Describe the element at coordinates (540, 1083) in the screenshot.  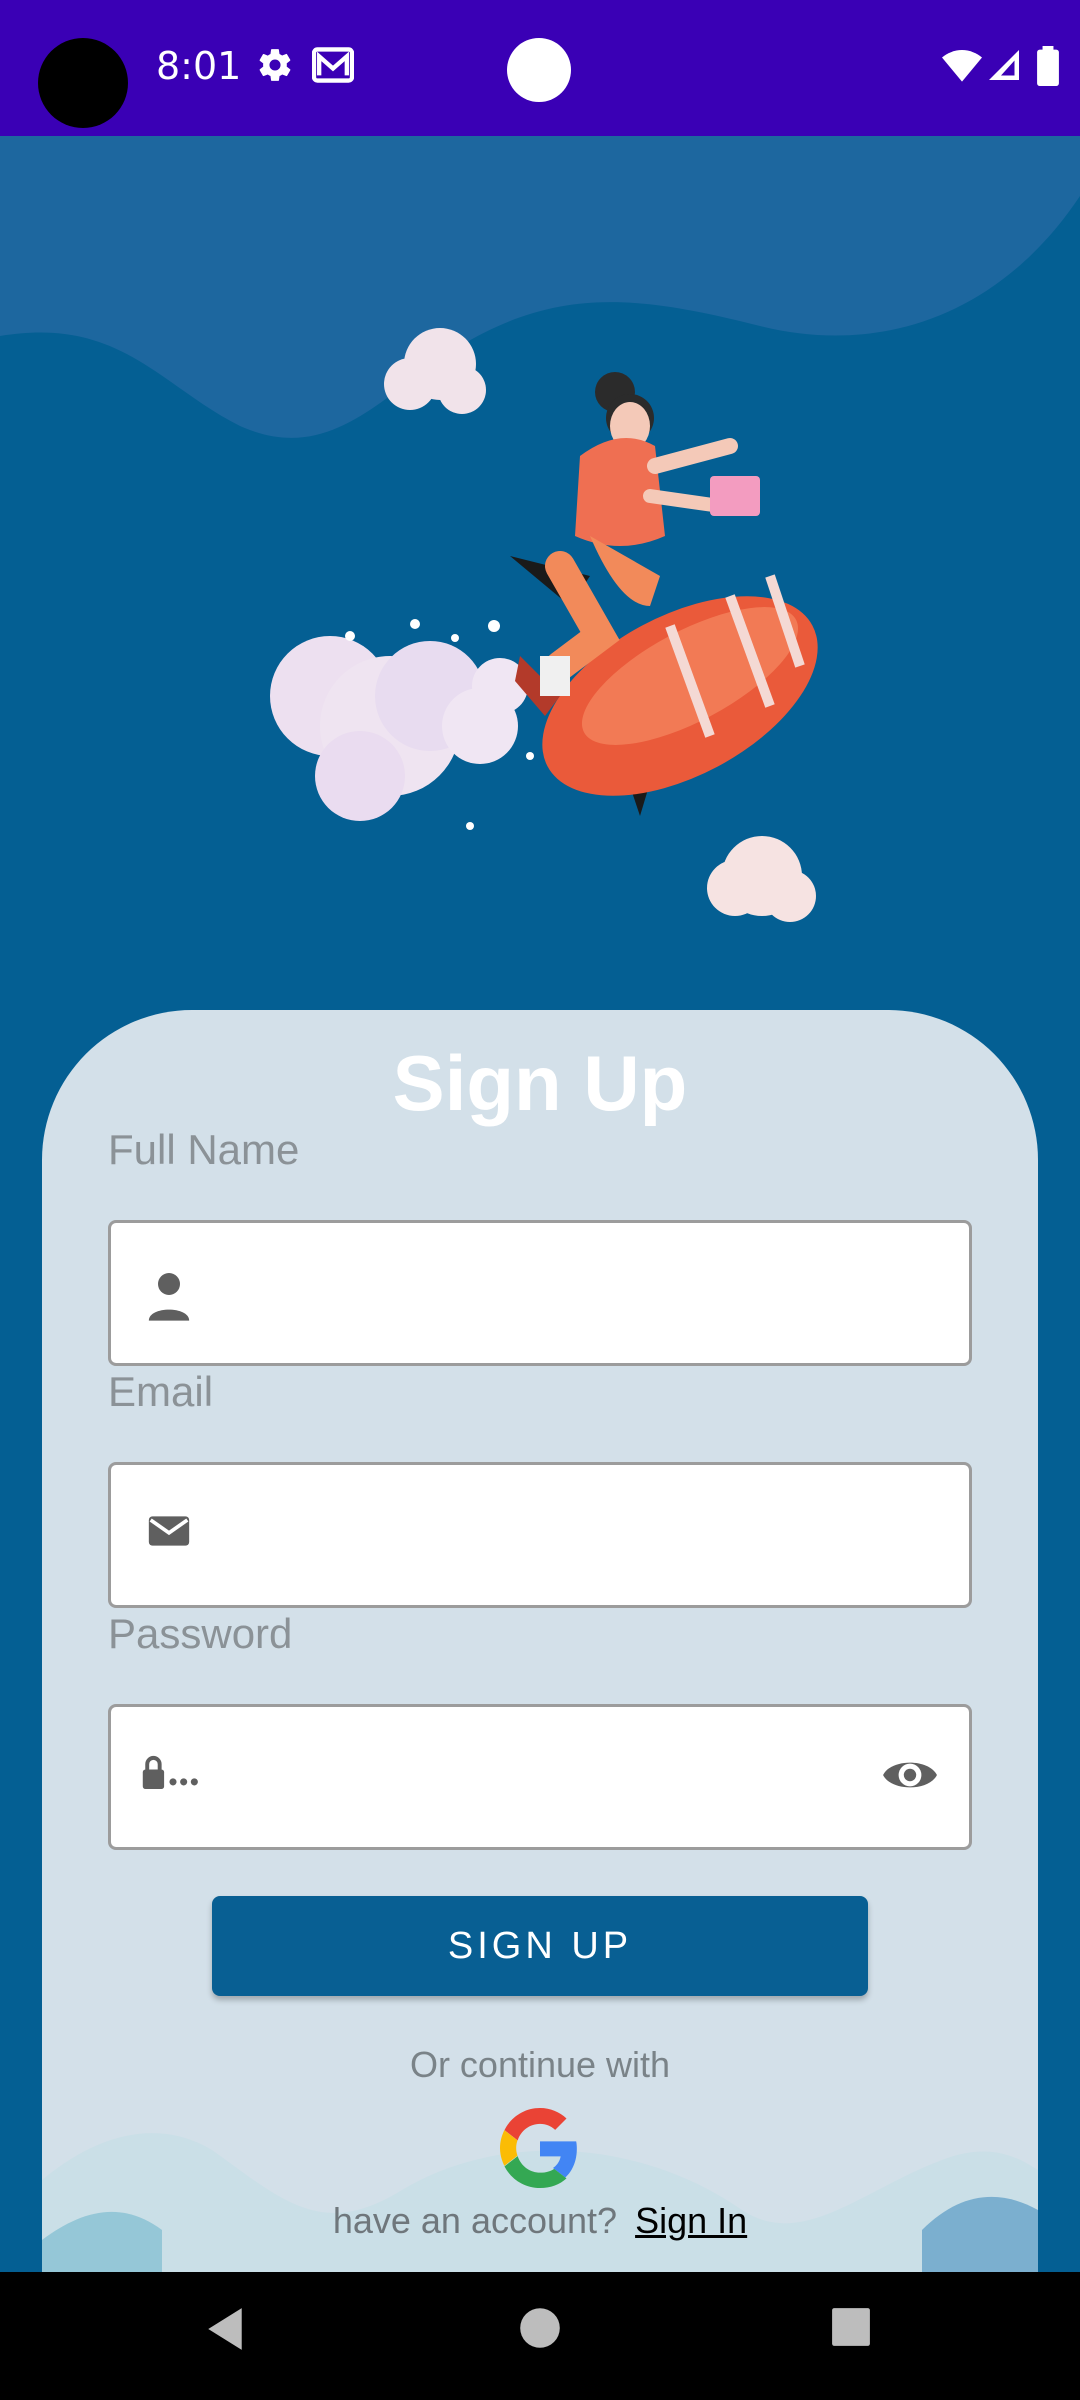
I see `page-title: Sign Up` at that location.